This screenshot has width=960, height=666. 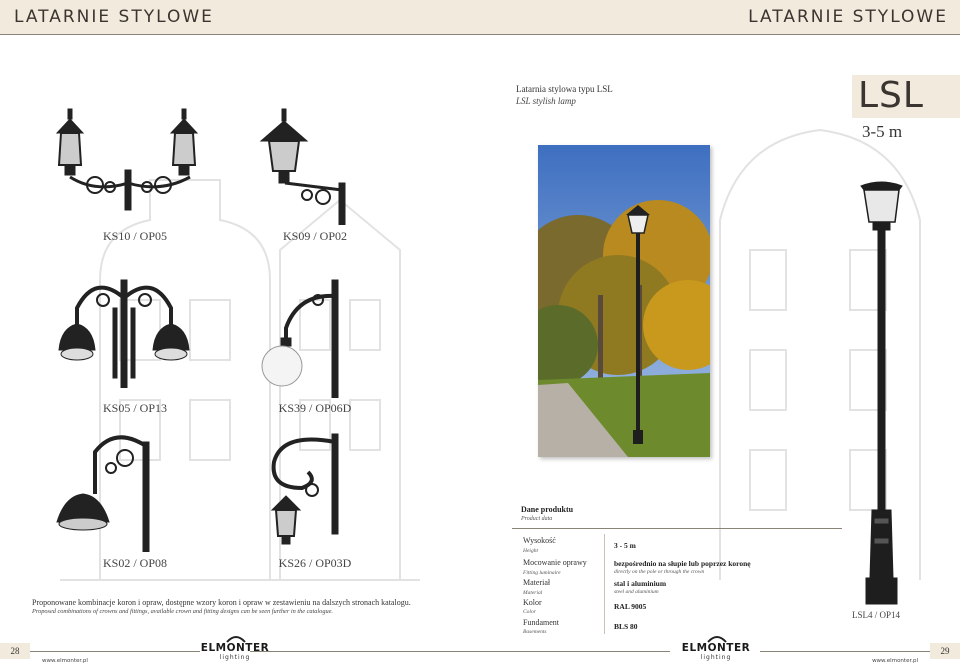 What do you see at coordinates (640, 583) in the screenshot?
I see `spec-value-material: stal i aluminium` at bounding box center [640, 583].